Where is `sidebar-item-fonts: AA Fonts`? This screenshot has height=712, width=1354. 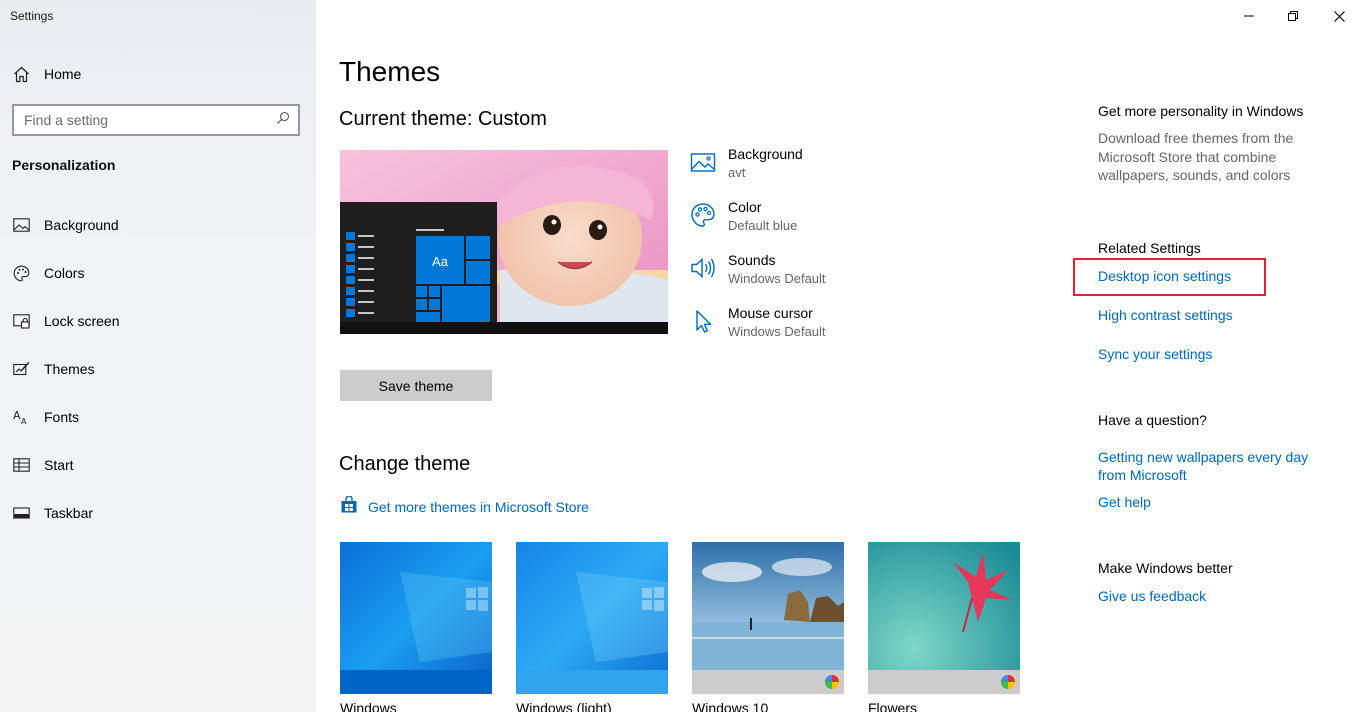 sidebar-item-fonts: AA Fonts is located at coordinates (158, 417).